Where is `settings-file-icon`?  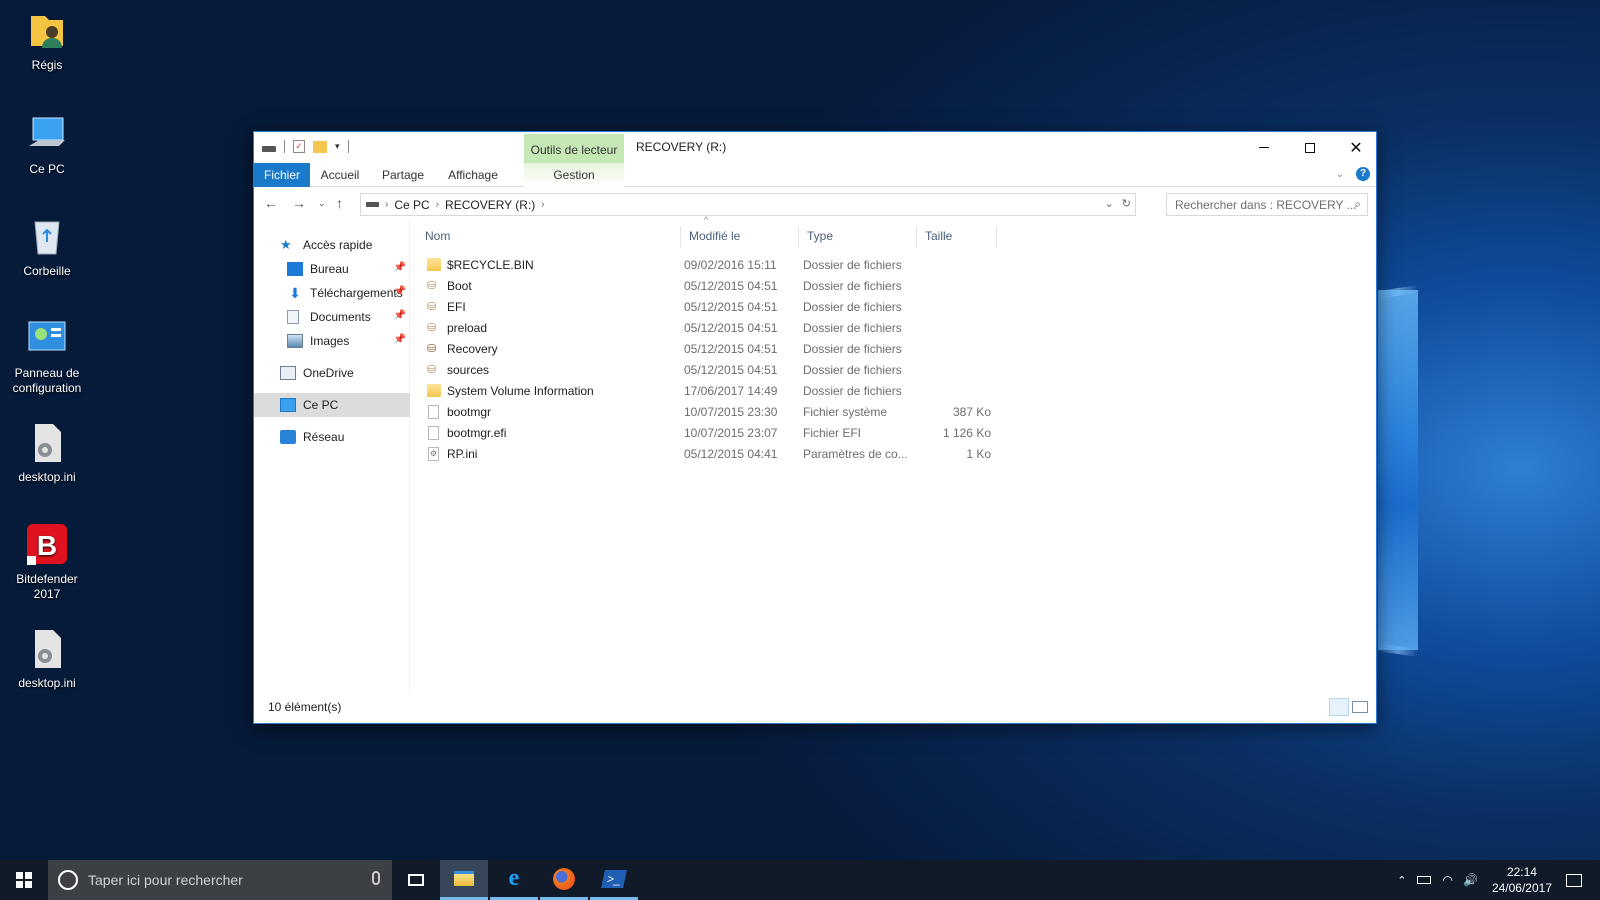
settings-file-icon is located at coordinates (47, 648).